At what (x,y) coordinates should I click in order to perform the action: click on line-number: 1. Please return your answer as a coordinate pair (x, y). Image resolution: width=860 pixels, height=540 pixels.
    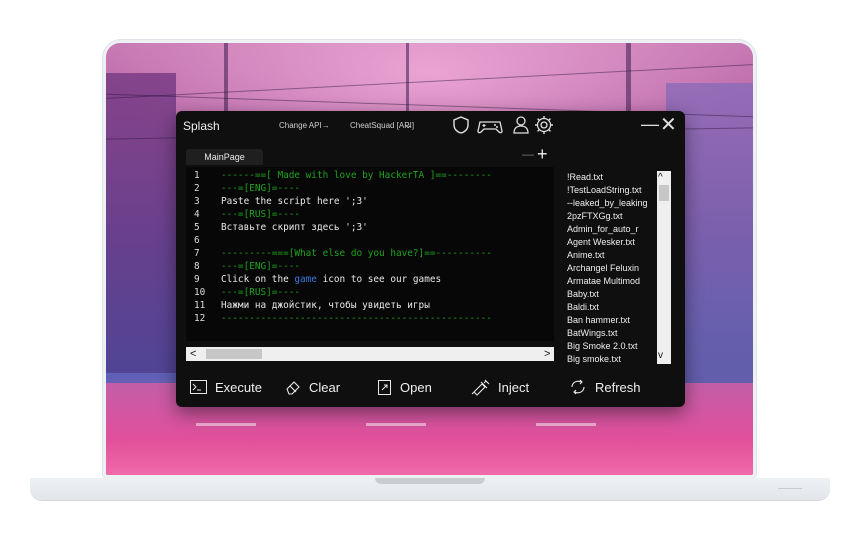
    Looking at the image, I should click on (197, 175).